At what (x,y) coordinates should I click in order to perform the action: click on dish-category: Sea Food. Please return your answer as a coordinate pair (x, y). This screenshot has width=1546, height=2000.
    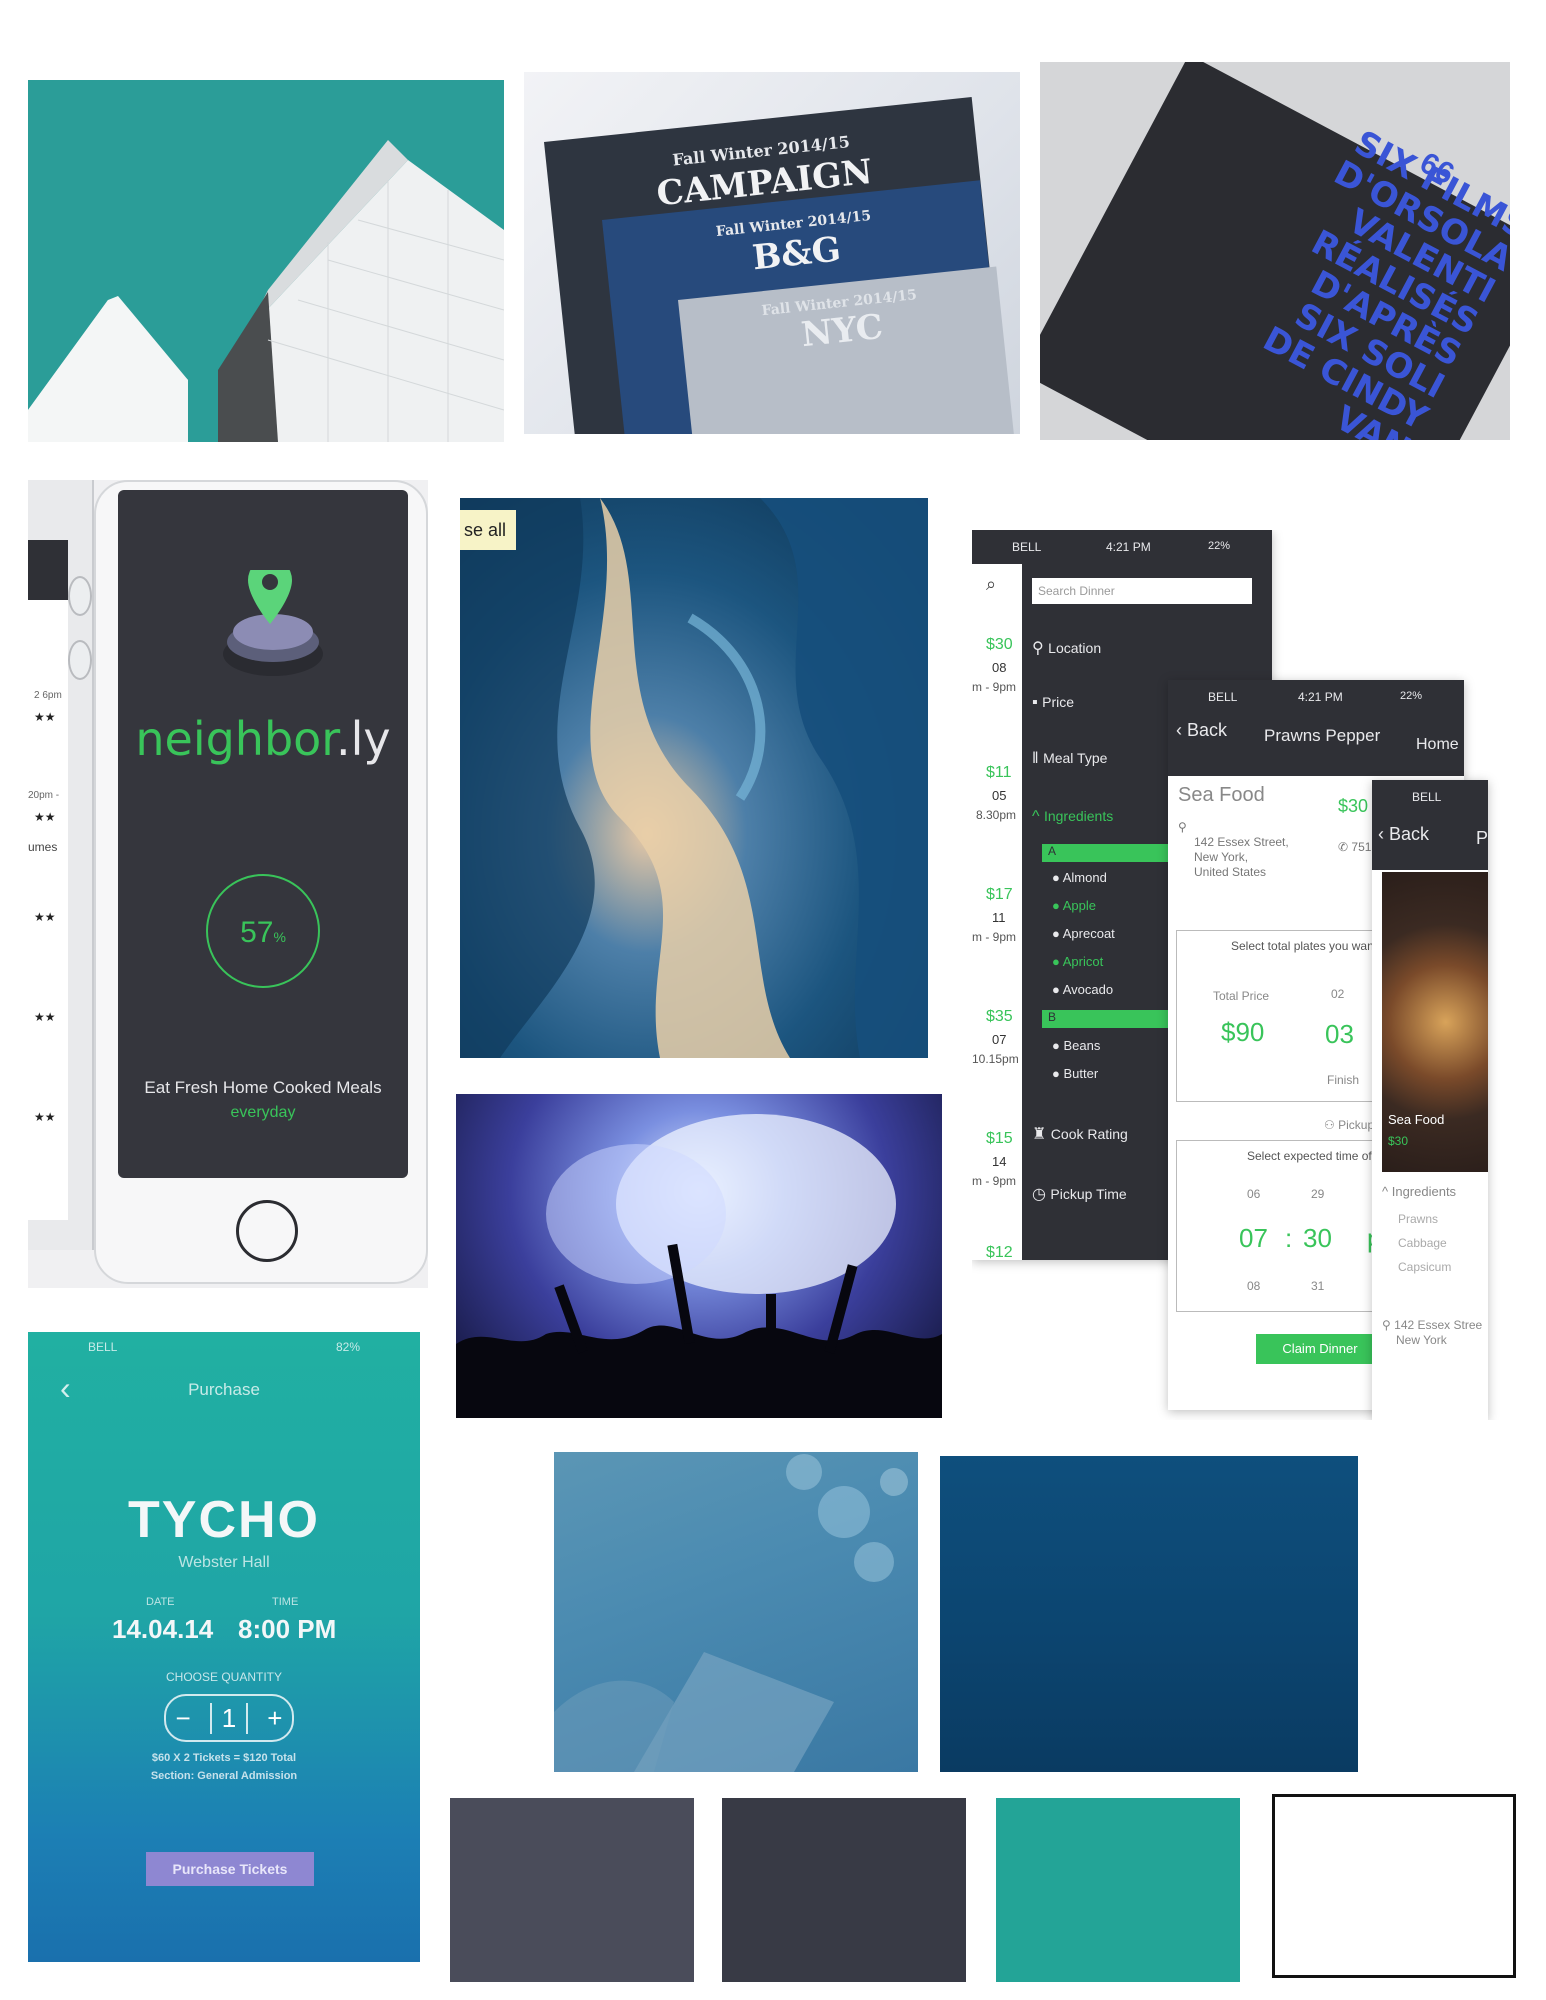
    Looking at the image, I should click on (1416, 1119).